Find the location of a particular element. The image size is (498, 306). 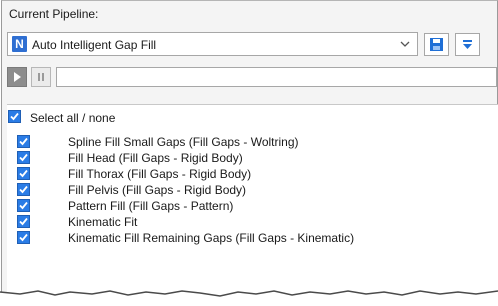

pause-icon is located at coordinates (41, 77).